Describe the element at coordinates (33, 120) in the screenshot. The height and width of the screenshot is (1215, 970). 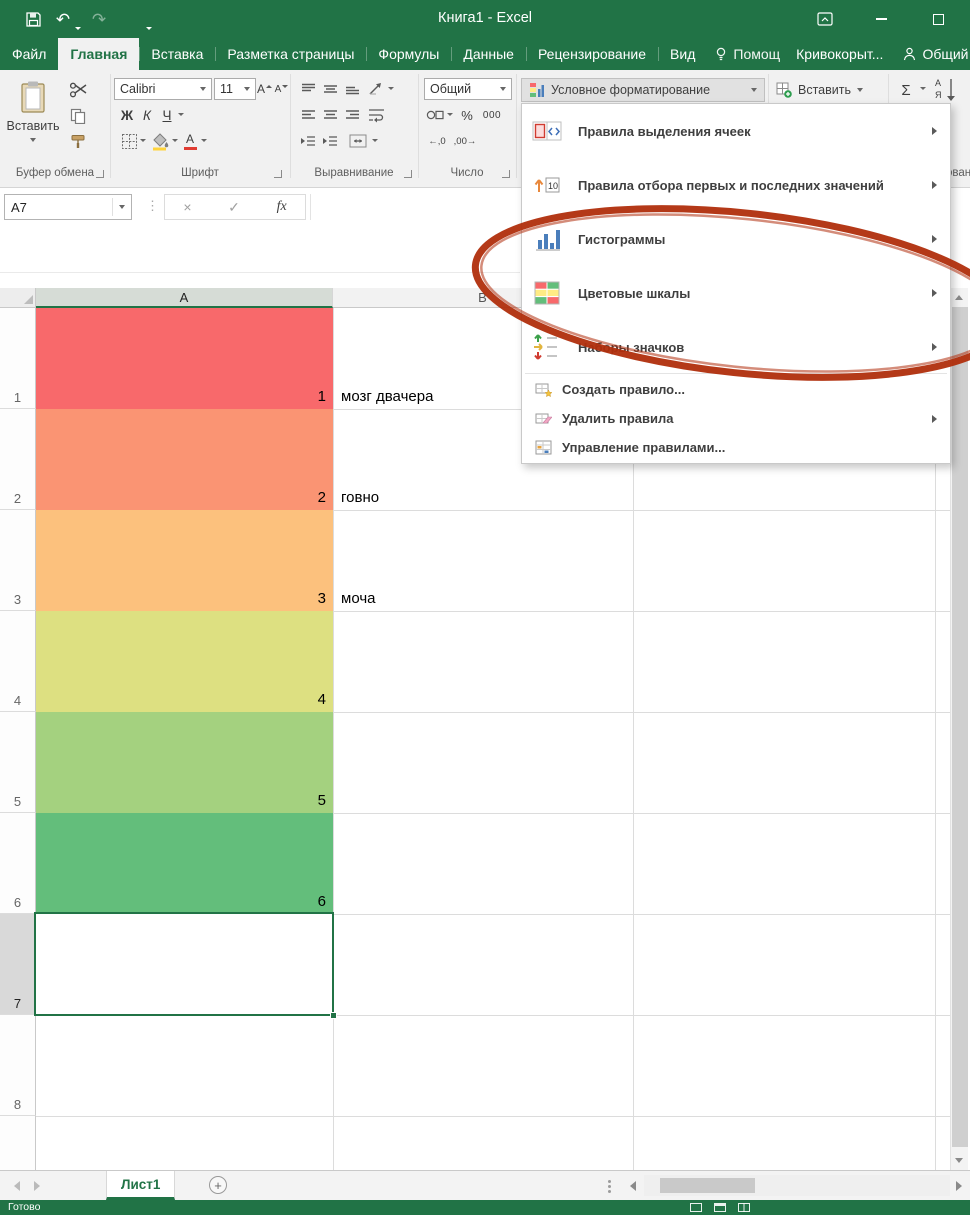
I see `paste-button: Вставить` at that location.